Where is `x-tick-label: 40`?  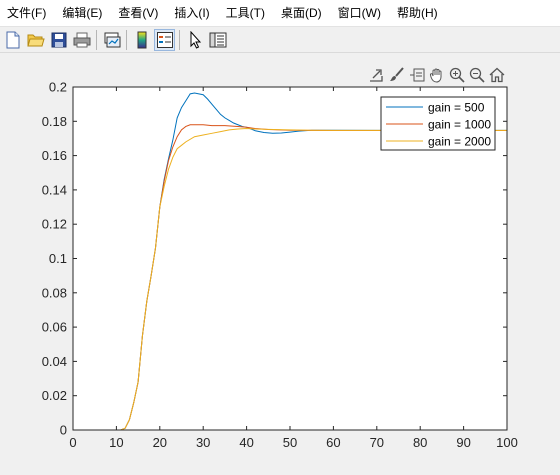 x-tick-label: 40 is located at coordinates (246, 442).